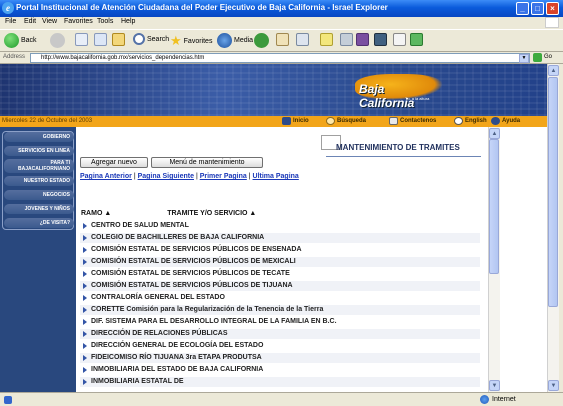  I want to click on scroll-down-arrow-icon: ▼, so click(494, 385).